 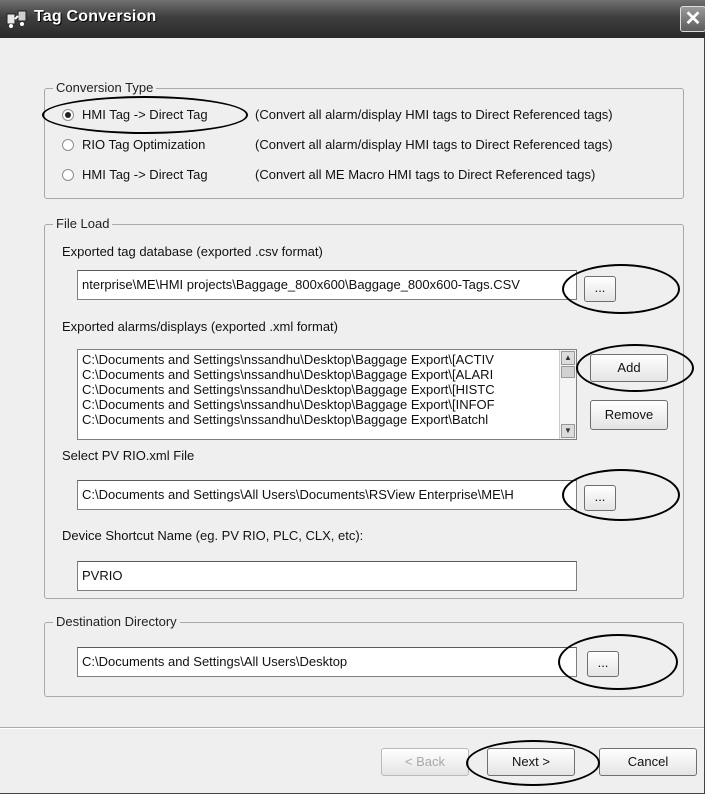 What do you see at coordinates (16, 19) in the screenshot?
I see `app-icon` at bounding box center [16, 19].